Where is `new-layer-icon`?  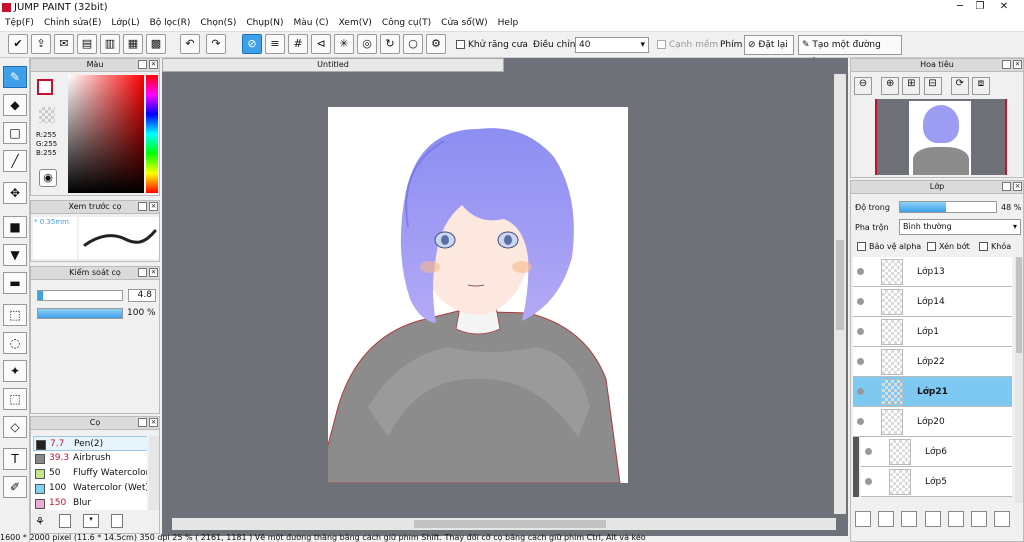 new-layer-icon is located at coordinates (863, 519).